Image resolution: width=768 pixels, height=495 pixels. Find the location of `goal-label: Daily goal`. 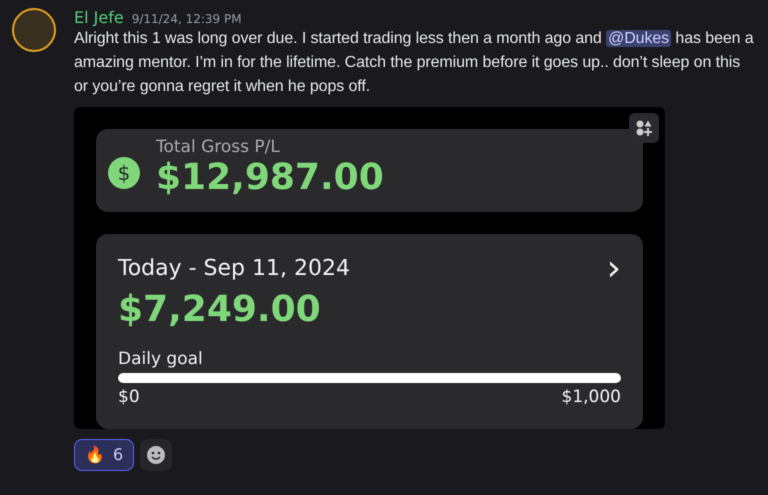

goal-label: Daily goal is located at coordinates (161, 358).